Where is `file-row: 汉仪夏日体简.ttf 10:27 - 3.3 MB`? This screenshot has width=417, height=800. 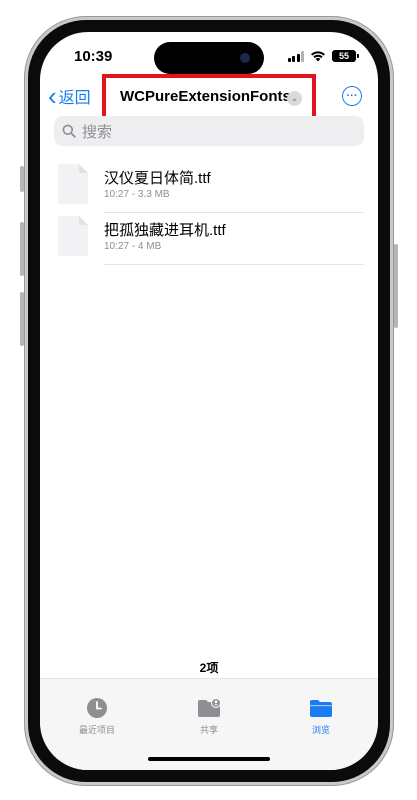 file-row: 汉仪夏日体简.ttf 10:27 - 3.3 MB is located at coordinates (211, 189).